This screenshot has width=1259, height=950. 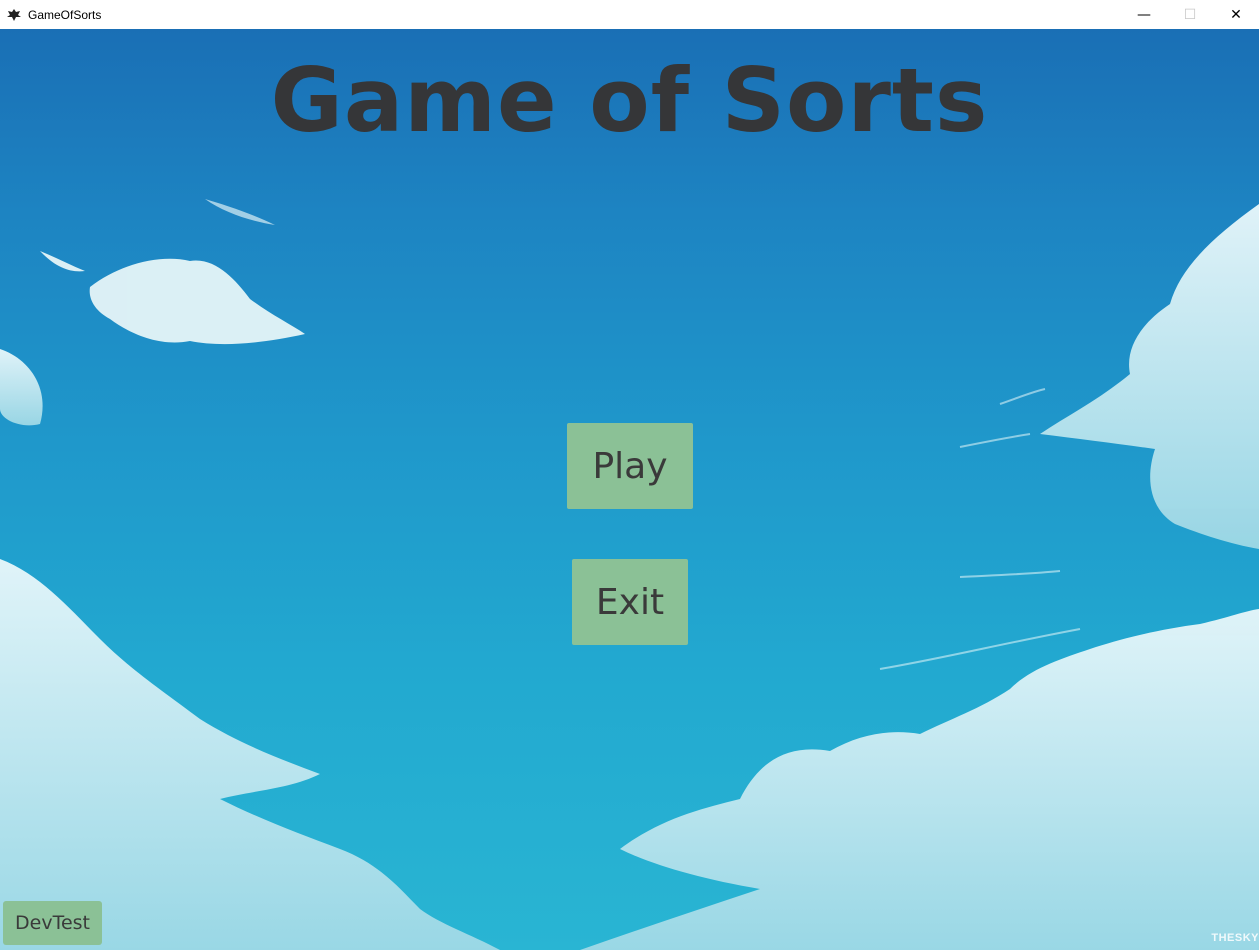 What do you see at coordinates (1236, 14) in the screenshot?
I see `close-button: ✕` at bounding box center [1236, 14].